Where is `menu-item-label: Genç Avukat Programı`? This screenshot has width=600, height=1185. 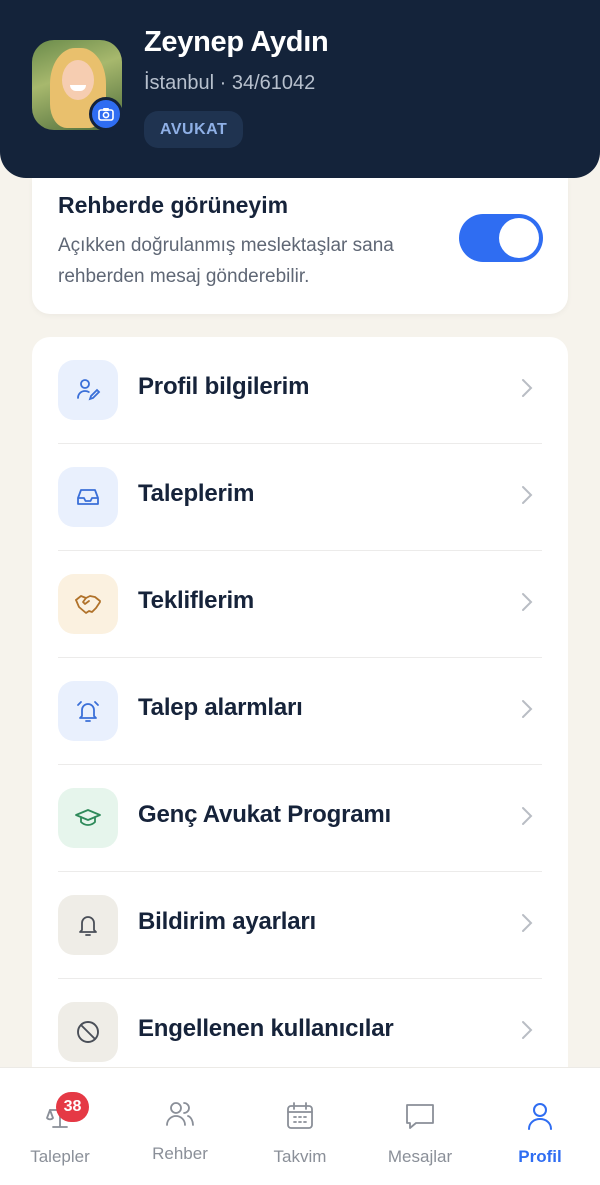
menu-item-label: Genç Avukat Programı is located at coordinates (264, 814).